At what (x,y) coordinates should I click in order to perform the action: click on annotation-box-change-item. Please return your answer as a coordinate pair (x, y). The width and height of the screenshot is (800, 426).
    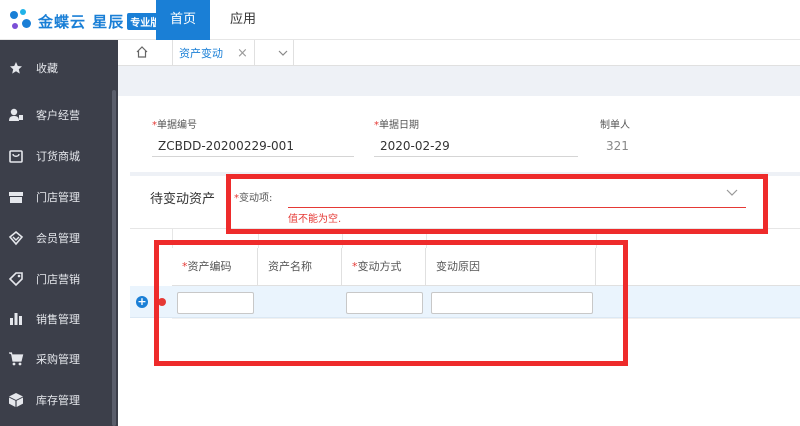
    Looking at the image, I should click on (497, 204).